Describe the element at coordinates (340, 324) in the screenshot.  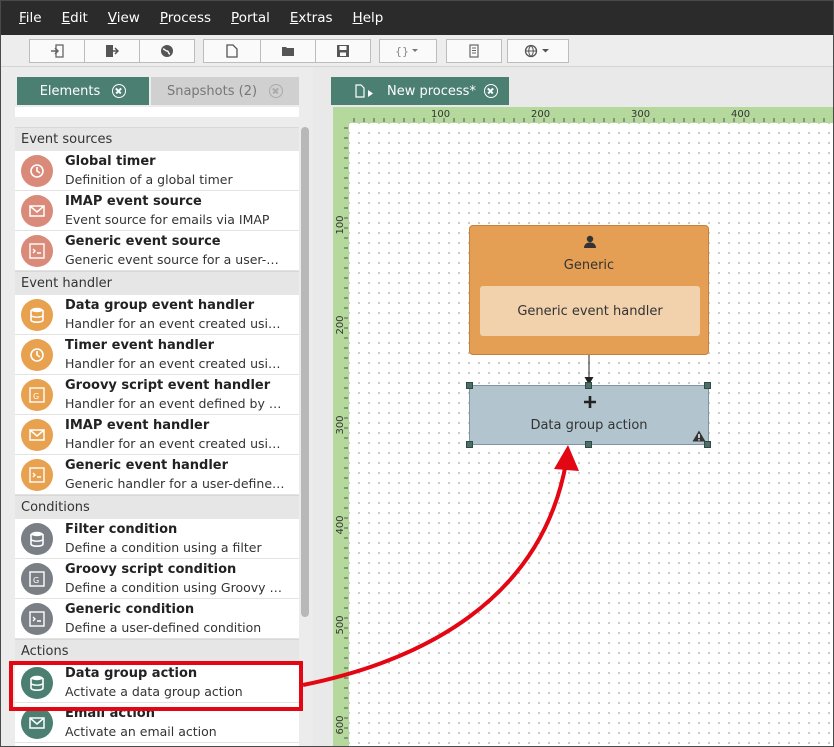
I see `ruler-left-label: 200` at that location.